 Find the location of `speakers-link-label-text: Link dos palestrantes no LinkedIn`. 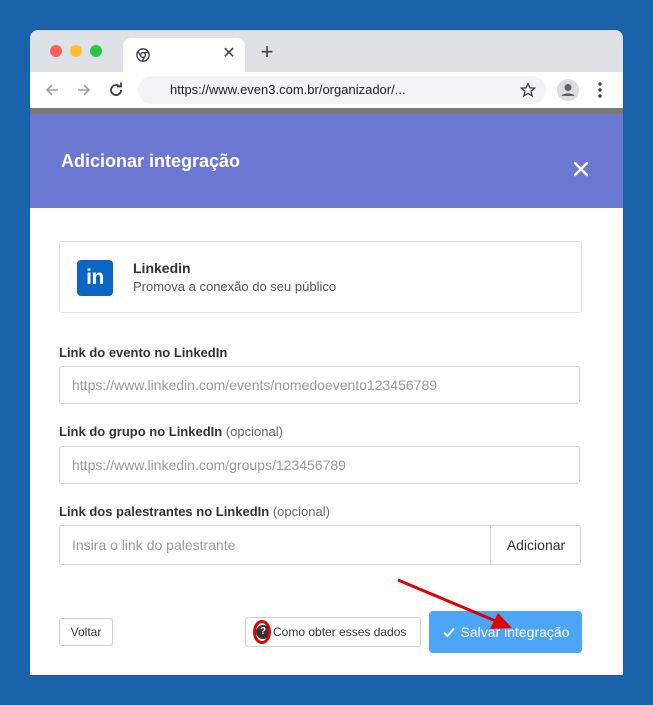

speakers-link-label-text: Link dos palestrantes no LinkedIn is located at coordinates (164, 511).